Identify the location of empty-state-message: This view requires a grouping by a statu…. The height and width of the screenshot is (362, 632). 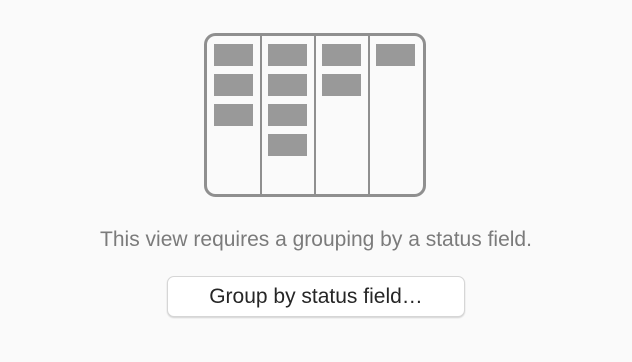
(316, 239).